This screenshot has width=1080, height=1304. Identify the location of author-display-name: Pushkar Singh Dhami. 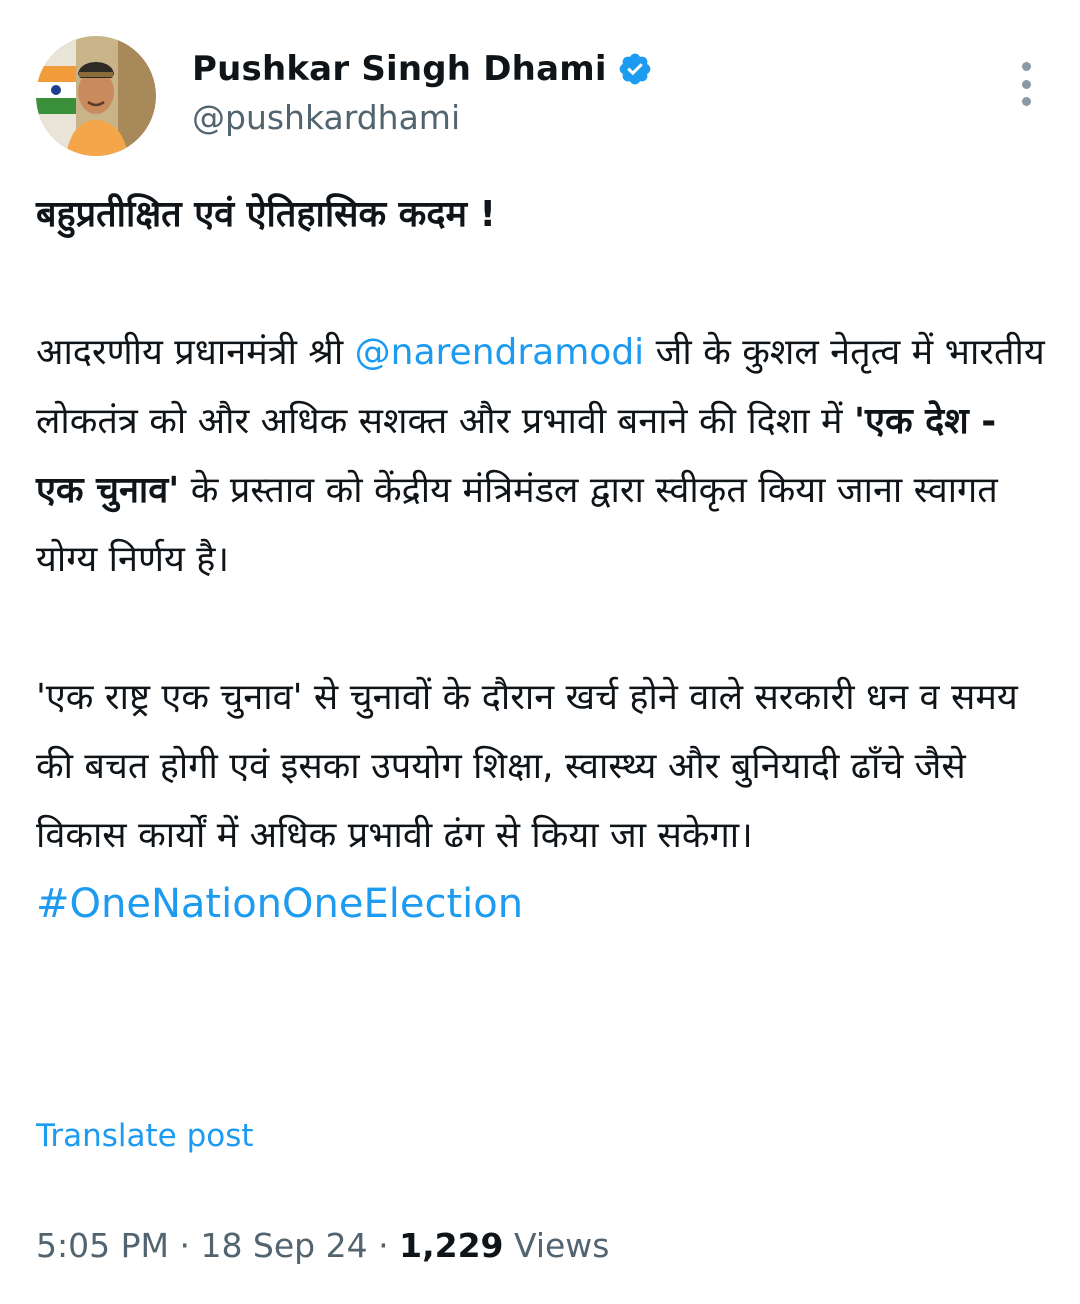
(399, 69).